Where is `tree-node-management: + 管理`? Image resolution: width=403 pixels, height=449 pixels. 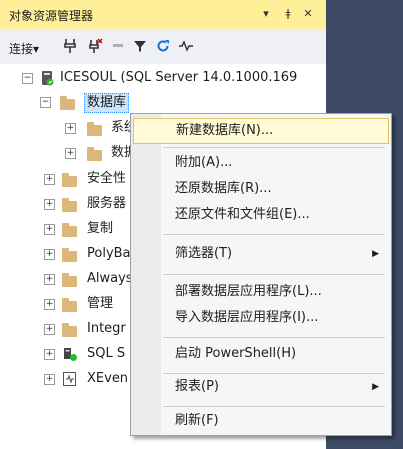 tree-node-management: + 管理 is located at coordinates (65, 304).